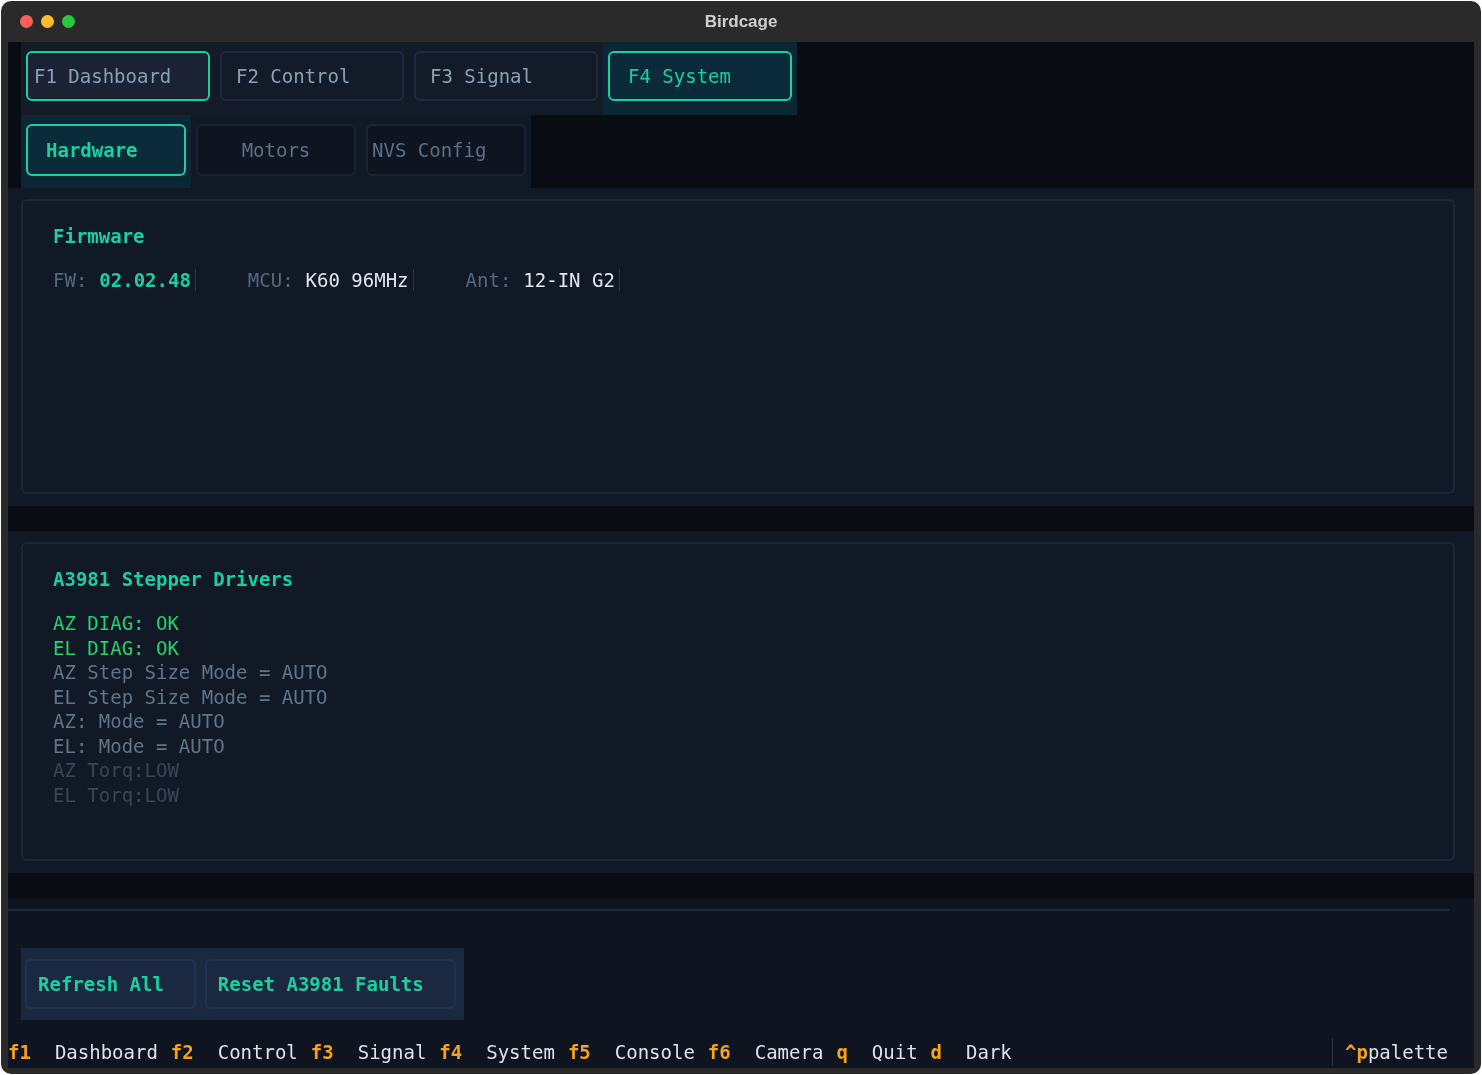 The height and width of the screenshot is (1075, 1482). I want to click on status-line: EL DIAG: OK, so click(116, 647).